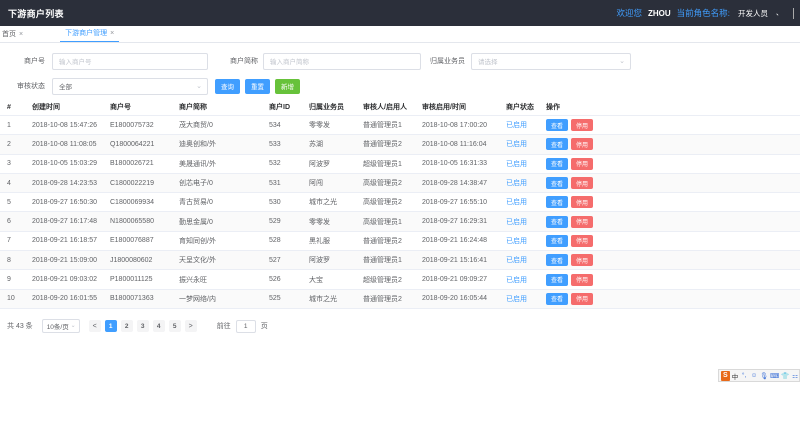 This screenshot has width=800, height=446. Describe the element at coordinates (31, 86) in the screenshot. I see `audit-status-label: 审核状态` at that location.